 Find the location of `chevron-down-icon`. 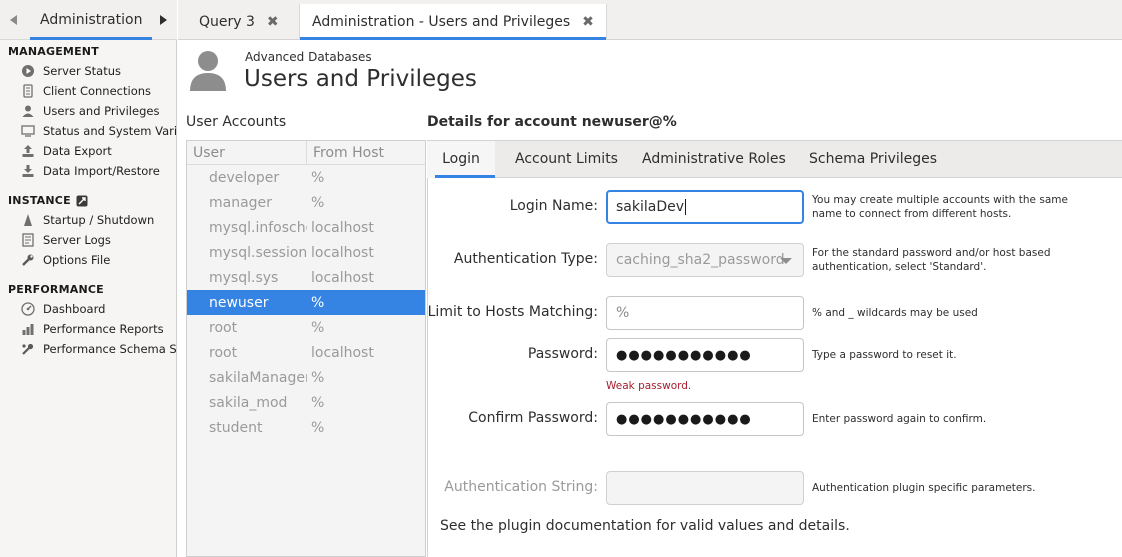

chevron-down-icon is located at coordinates (786, 261).